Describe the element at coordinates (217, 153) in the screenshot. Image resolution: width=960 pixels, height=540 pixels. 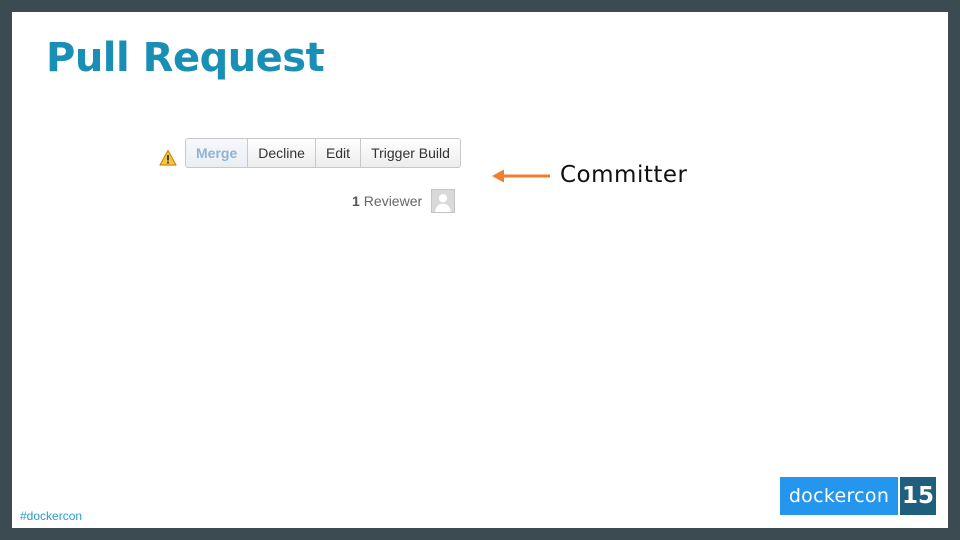
I see `merge-button: Merge` at that location.